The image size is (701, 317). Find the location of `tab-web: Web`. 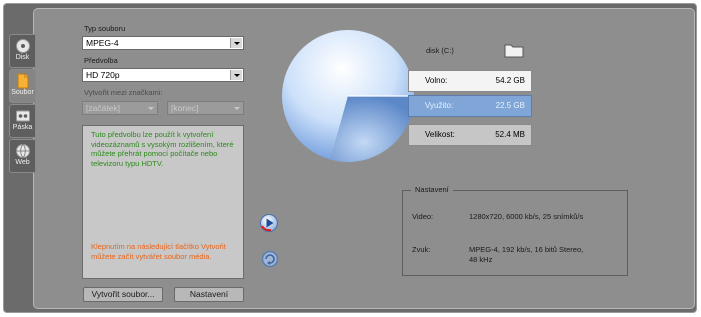

tab-web: Web is located at coordinates (22, 156).